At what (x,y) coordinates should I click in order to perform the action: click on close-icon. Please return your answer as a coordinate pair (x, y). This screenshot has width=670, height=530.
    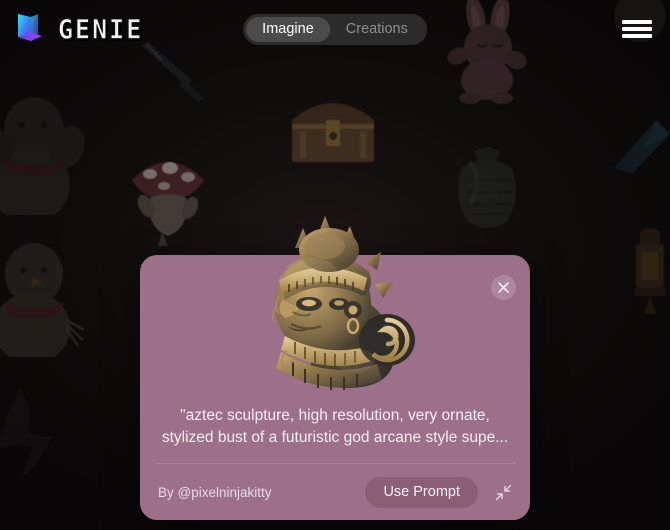
    Looking at the image, I should click on (503, 287).